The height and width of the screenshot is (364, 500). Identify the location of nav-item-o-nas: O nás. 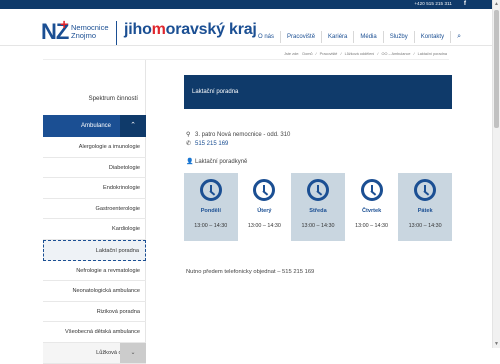
(266, 37).